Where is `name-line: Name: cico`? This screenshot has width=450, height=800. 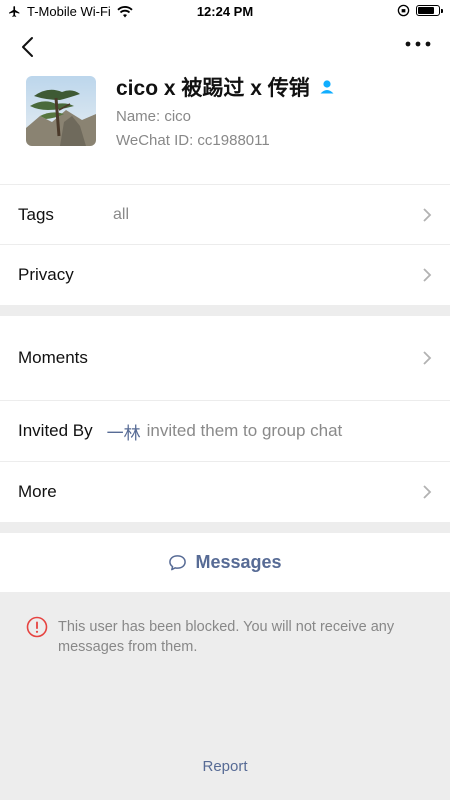 name-line: Name: cico is located at coordinates (154, 116).